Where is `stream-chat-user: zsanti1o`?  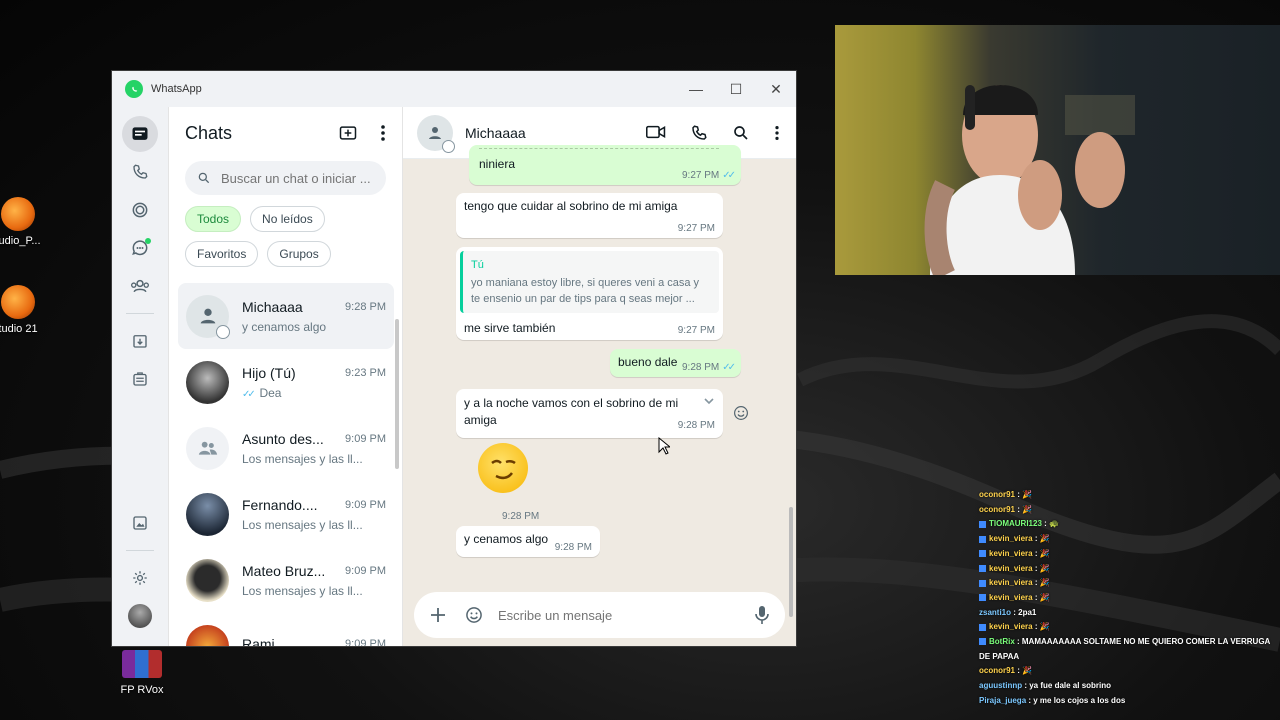
stream-chat-user: zsanti1o is located at coordinates (995, 612).